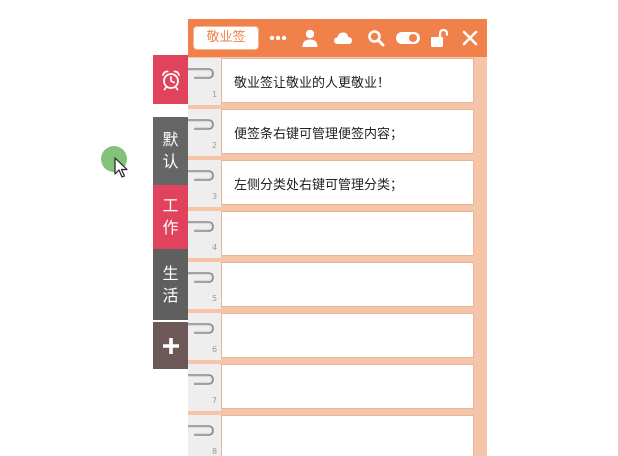  I want to click on note-number: 8, so click(215, 451).